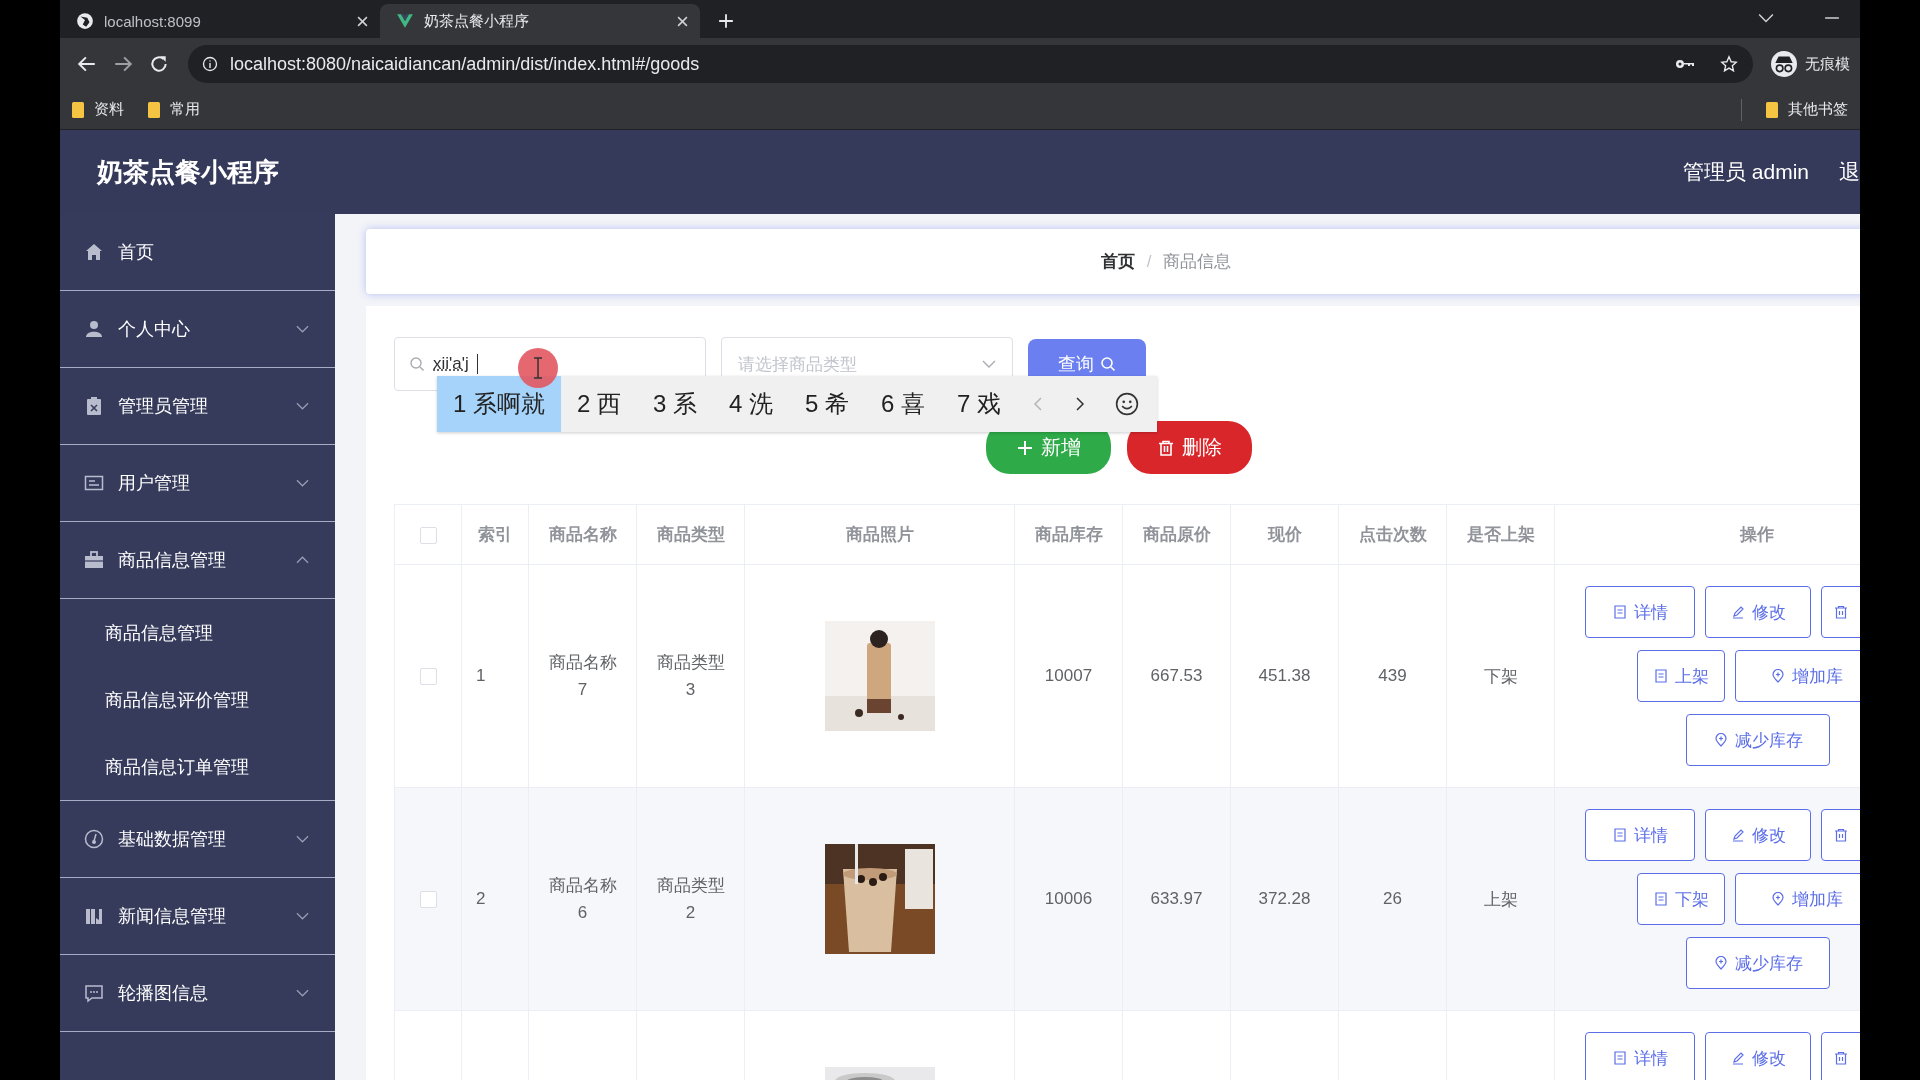 The height and width of the screenshot is (1080, 1920). I want to click on column-header: 现价, so click(1284, 534).